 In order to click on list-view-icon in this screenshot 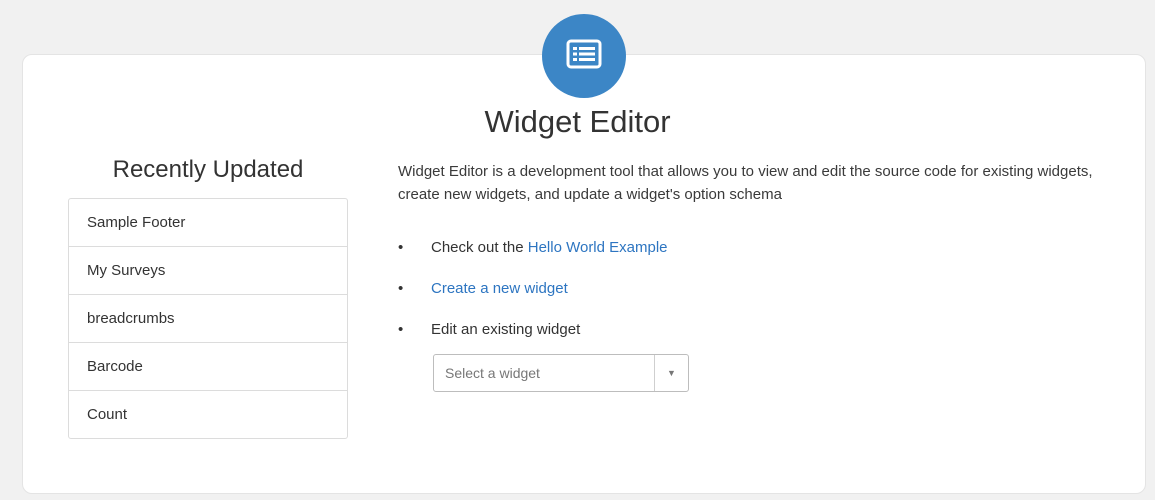, I will do `click(584, 56)`.